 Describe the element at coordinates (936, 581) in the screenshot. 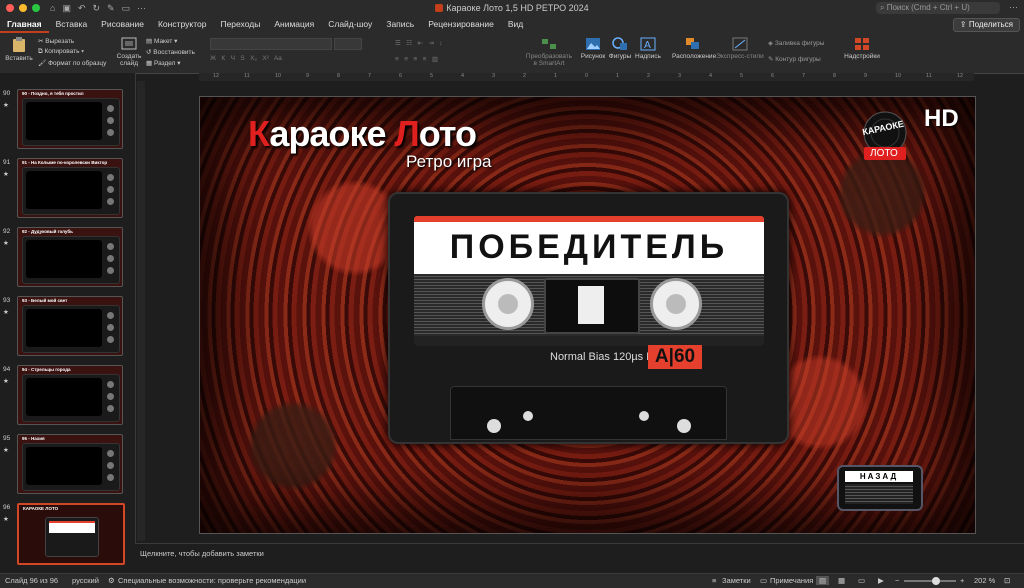

I see `zoom-slider-thumb` at that location.